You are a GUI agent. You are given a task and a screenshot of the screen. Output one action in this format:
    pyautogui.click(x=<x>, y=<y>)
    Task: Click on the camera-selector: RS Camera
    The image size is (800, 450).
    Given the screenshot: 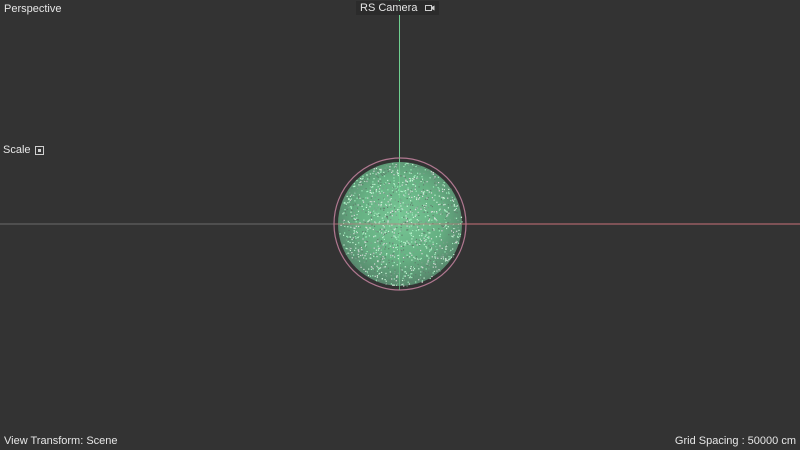 What is the action you would take?
    pyautogui.click(x=397, y=8)
    